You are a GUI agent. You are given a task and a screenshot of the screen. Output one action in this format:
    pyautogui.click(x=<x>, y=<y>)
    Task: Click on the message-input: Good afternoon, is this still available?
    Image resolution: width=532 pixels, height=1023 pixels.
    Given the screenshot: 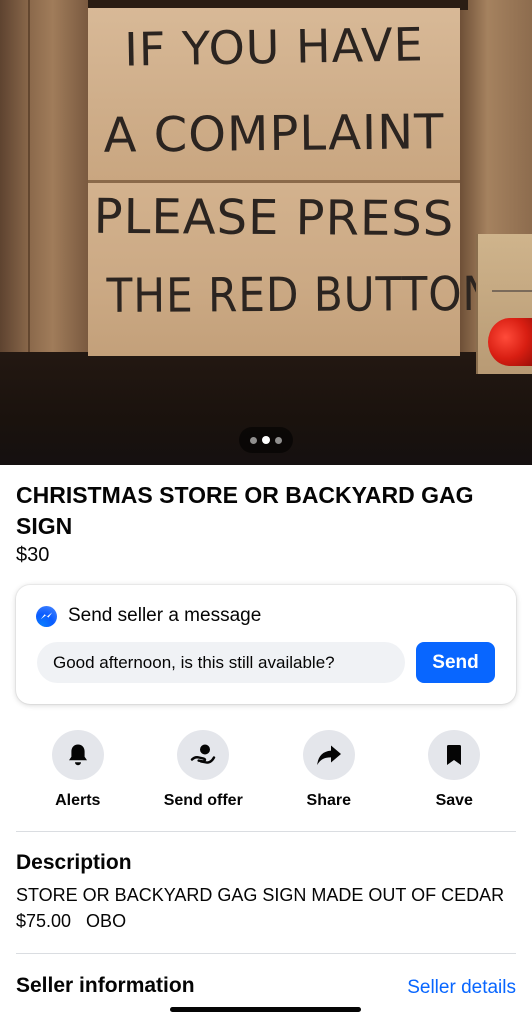 What is the action you would take?
    pyautogui.click(x=221, y=662)
    